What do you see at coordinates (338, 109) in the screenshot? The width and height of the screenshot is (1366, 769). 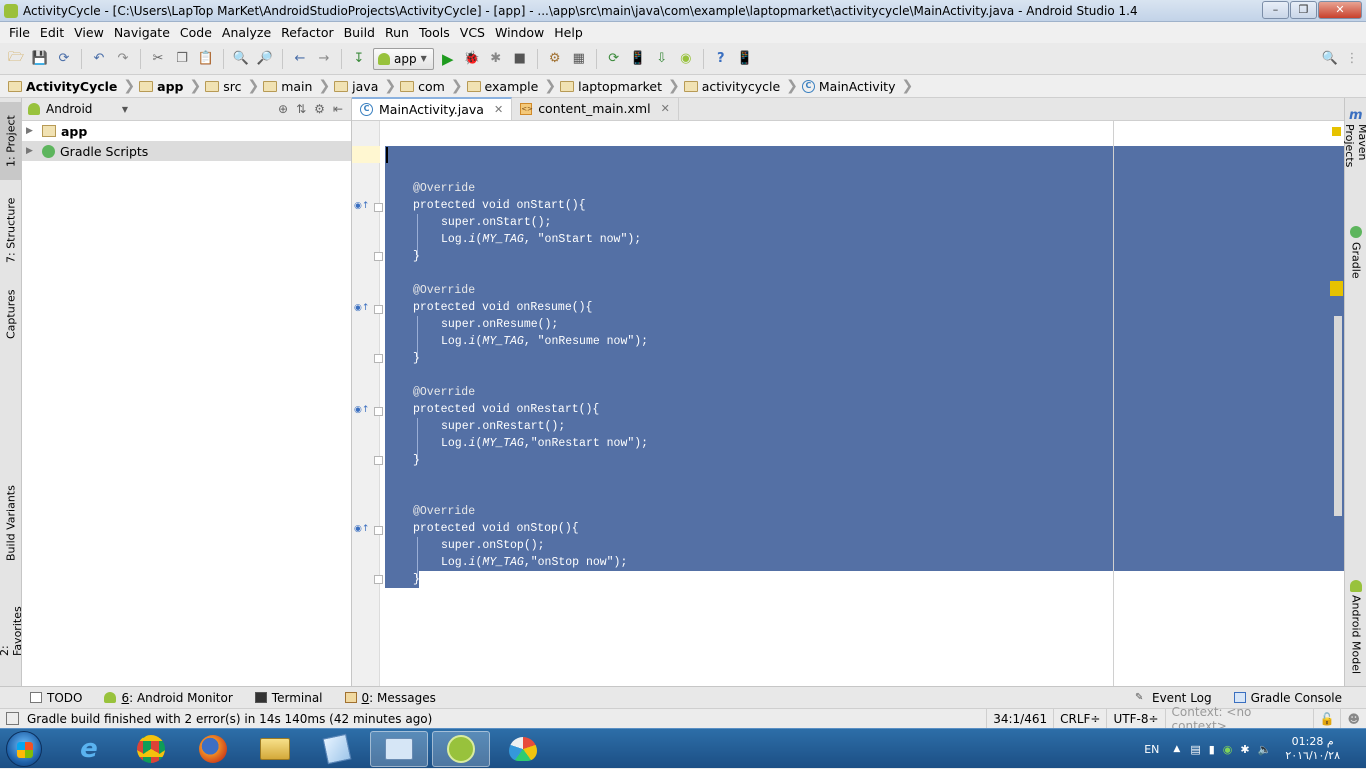 I see `hide-panel-icon: ⇤` at bounding box center [338, 109].